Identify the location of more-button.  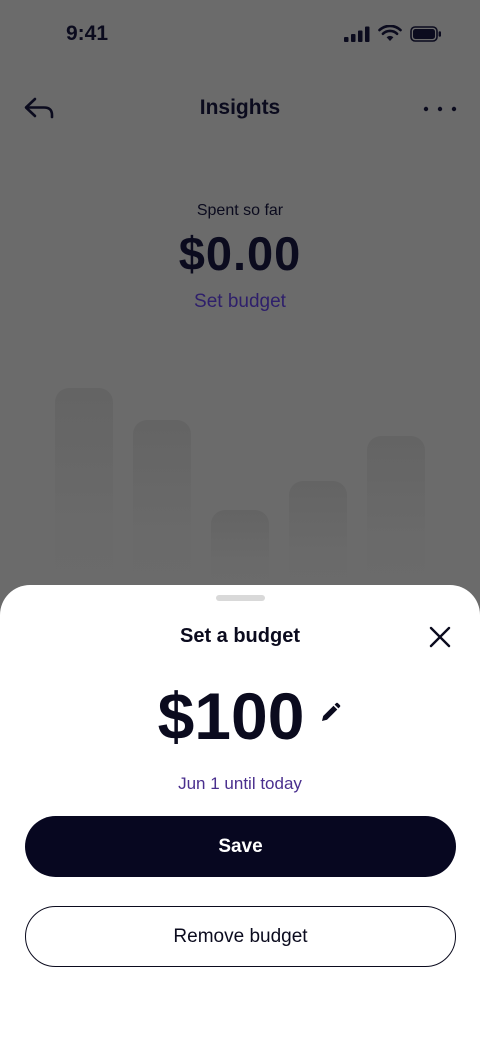
(440, 109).